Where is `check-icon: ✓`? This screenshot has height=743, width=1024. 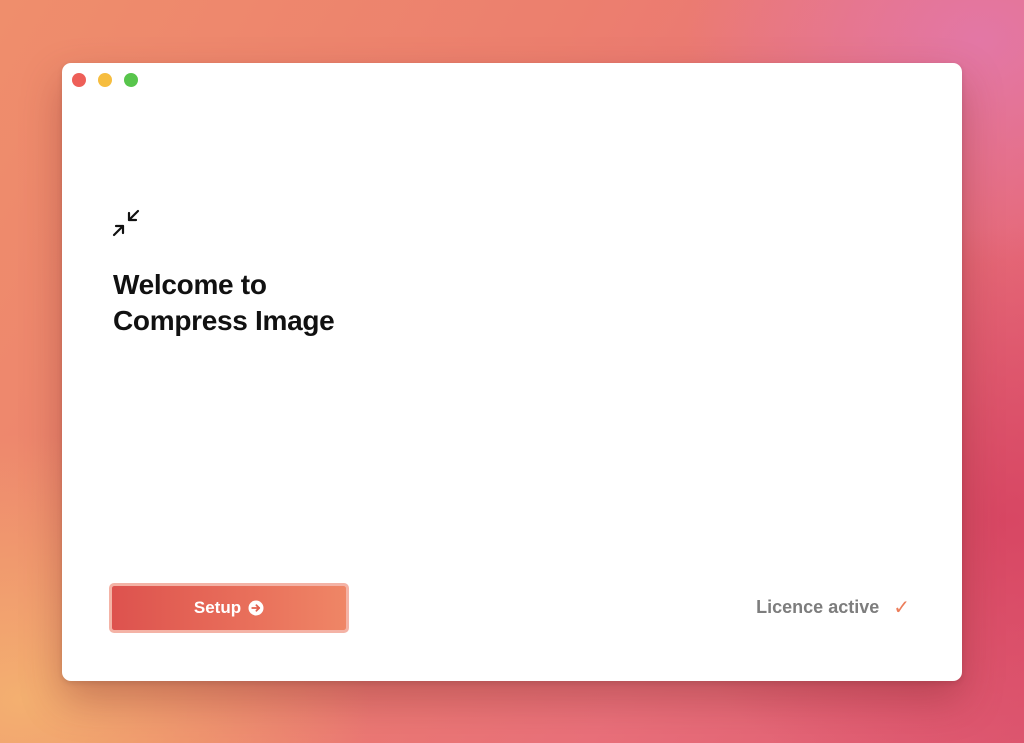
check-icon: ✓ is located at coordinates (901, 607).